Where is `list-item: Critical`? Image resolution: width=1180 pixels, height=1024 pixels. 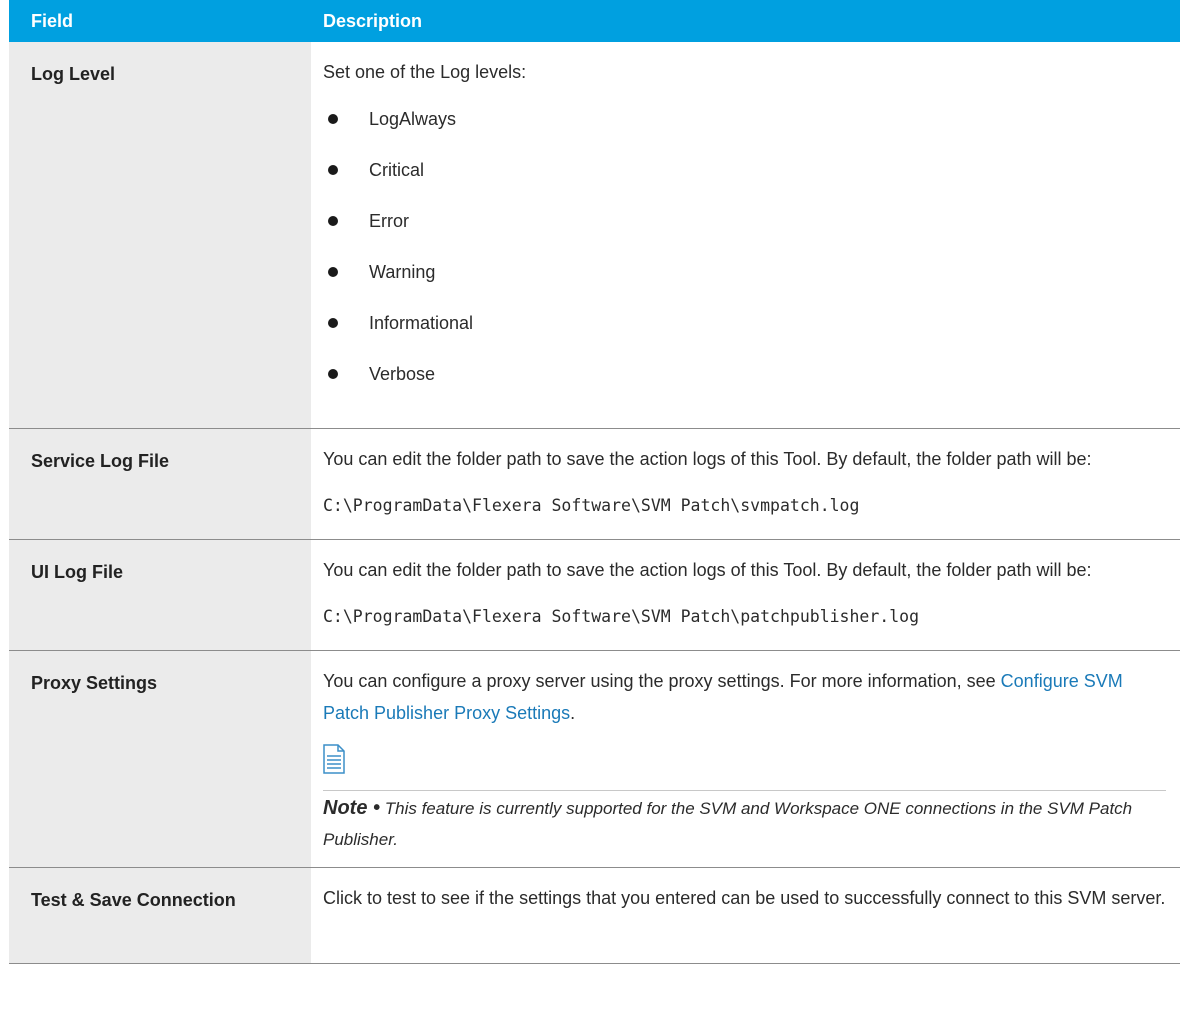 list-item: Critical is located at coordinates (744, 179).